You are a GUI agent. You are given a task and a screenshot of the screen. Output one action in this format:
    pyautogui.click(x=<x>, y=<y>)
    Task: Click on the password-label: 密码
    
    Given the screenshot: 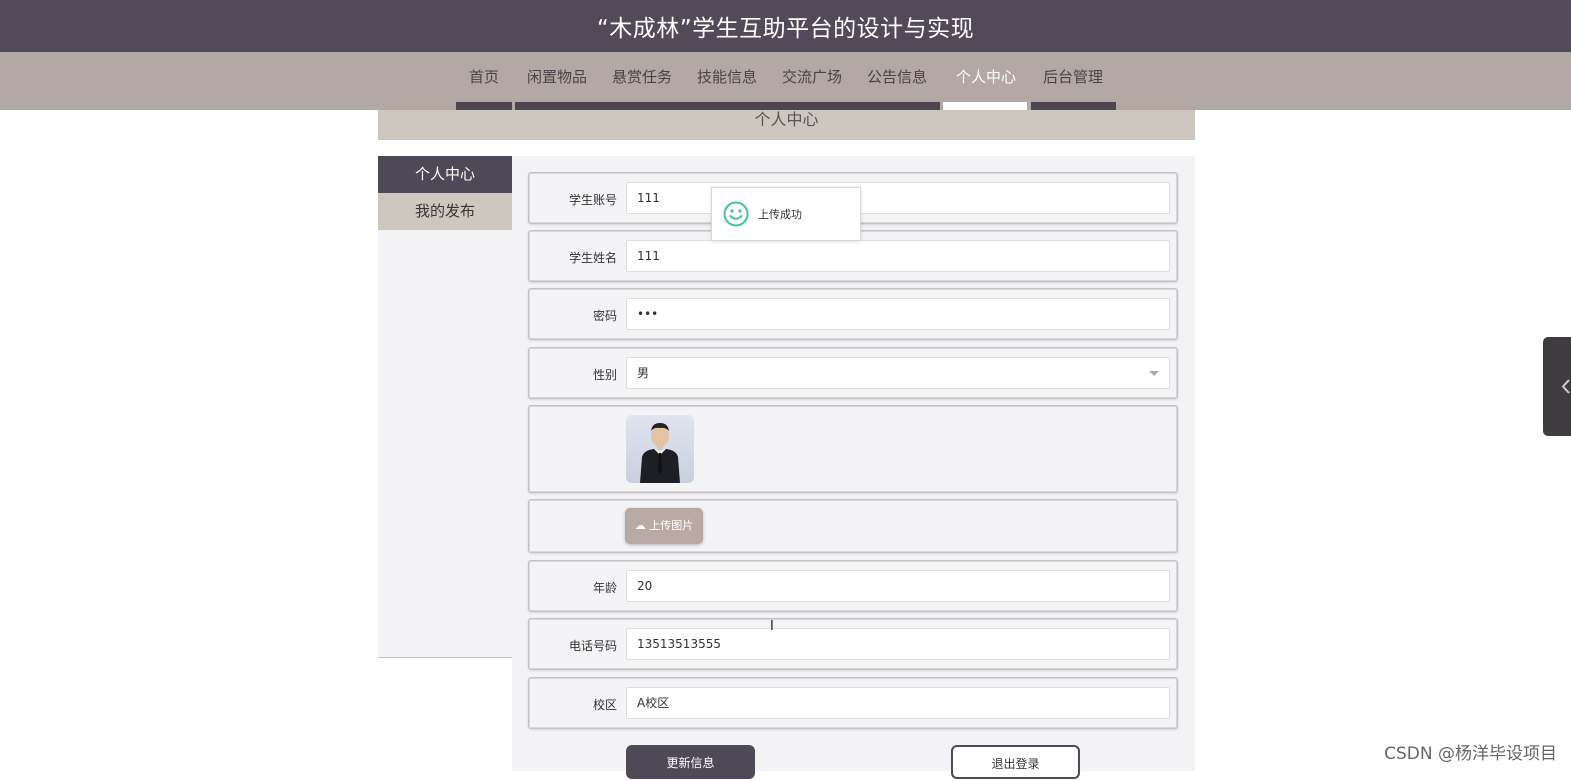 What is the action you would take?
    pyautogui.click(x=604, y=316)
    